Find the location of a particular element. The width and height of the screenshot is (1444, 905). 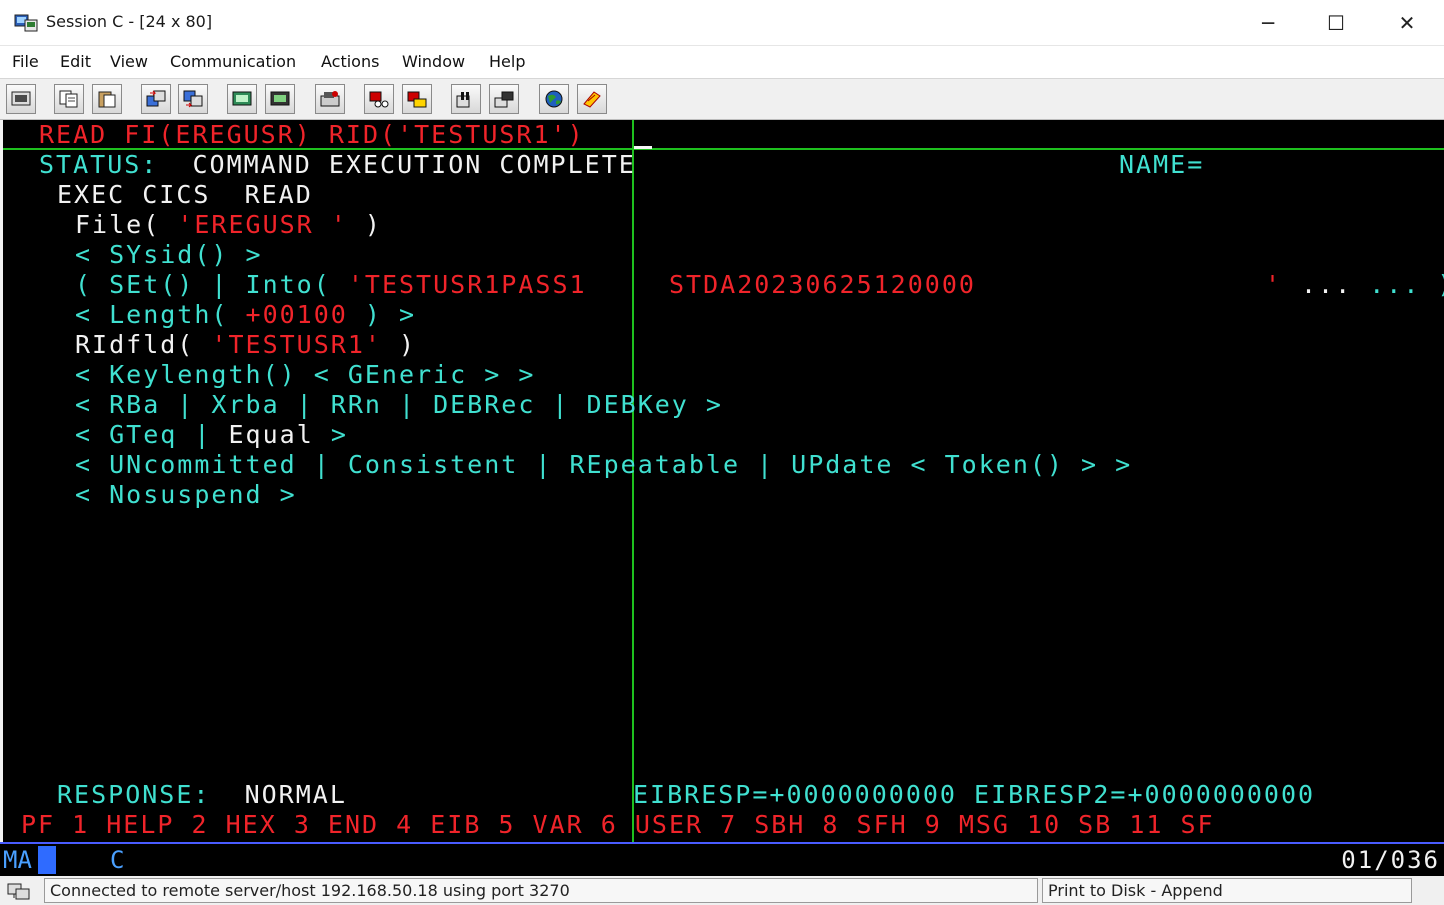

gteq-line: < GTeq | Equal > is located at coordinates (211, 435).